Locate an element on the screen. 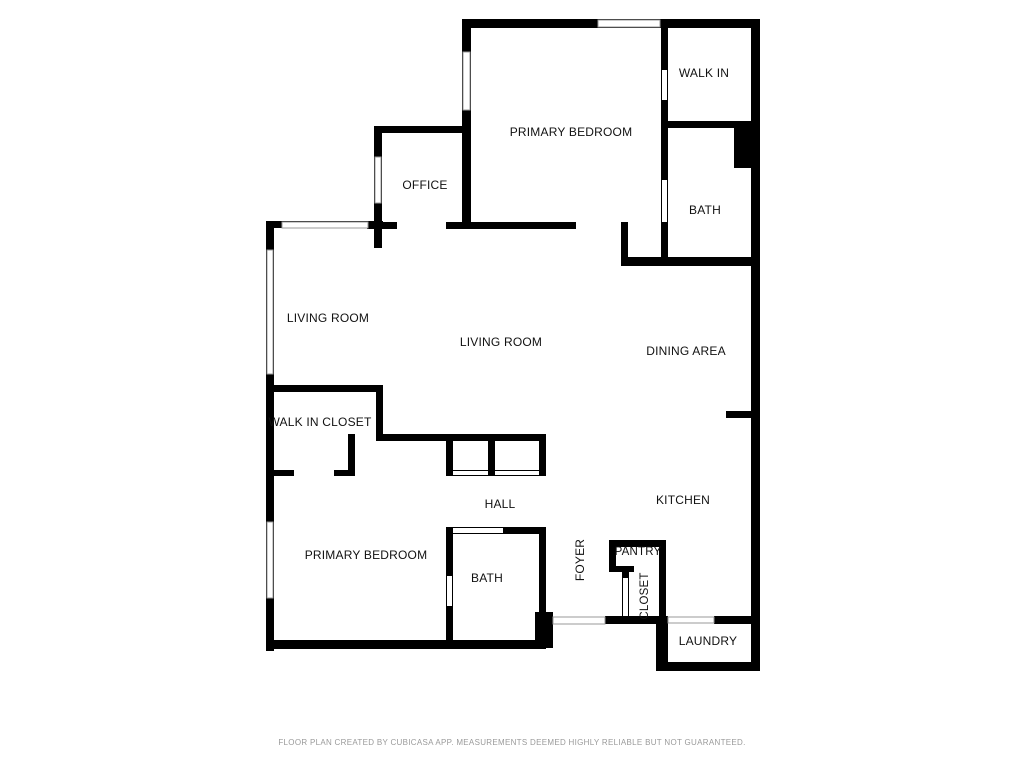  label-kitchen: KITCHEN is located at coordinates (683, 500).